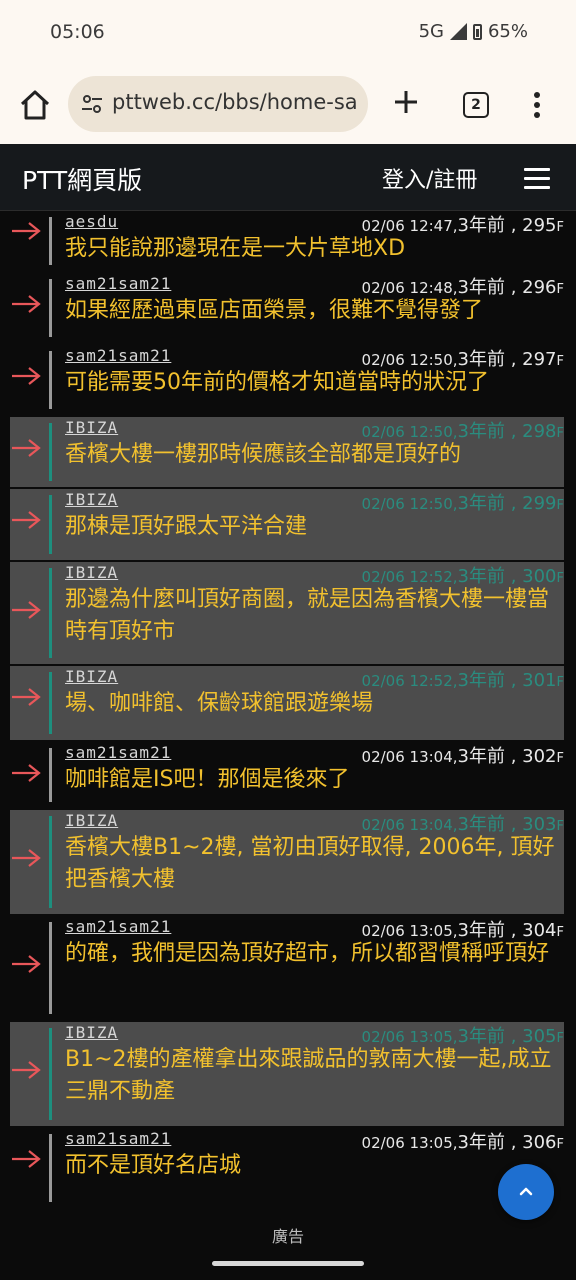 The height and width of the screenshot is (1280, 576). Describe the element at coordinates (307, 615) in the screenshot. I see `comment-text: 那邊為什麼叫頂好商圈，就是因為香檳大樓一樓當時有頂好市` at that location.